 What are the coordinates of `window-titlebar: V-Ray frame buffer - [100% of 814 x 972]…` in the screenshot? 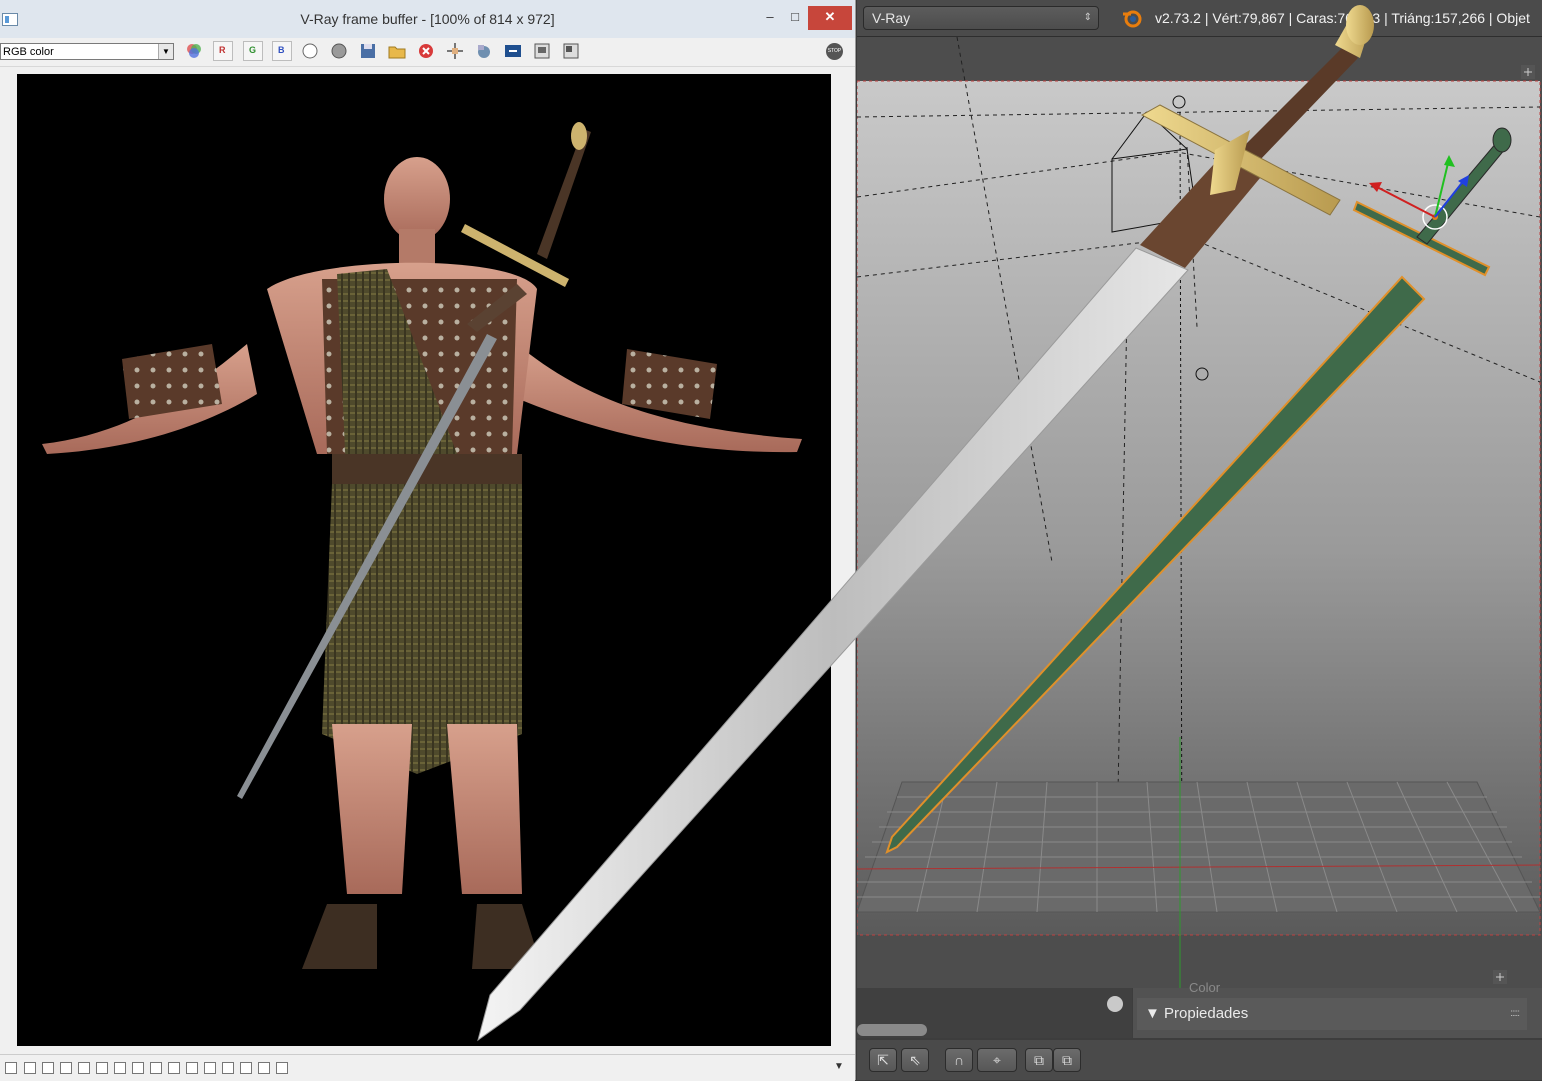 It's located at (427, 19).